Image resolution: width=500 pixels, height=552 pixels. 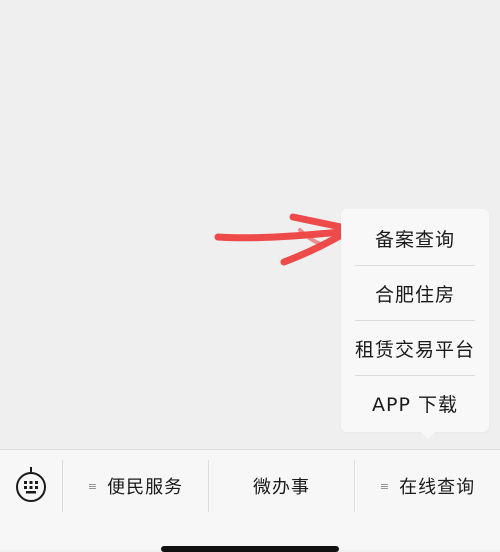 I want to click on menu-item-rental-platform: 租赁交易平台, so click(x=415, y=348).